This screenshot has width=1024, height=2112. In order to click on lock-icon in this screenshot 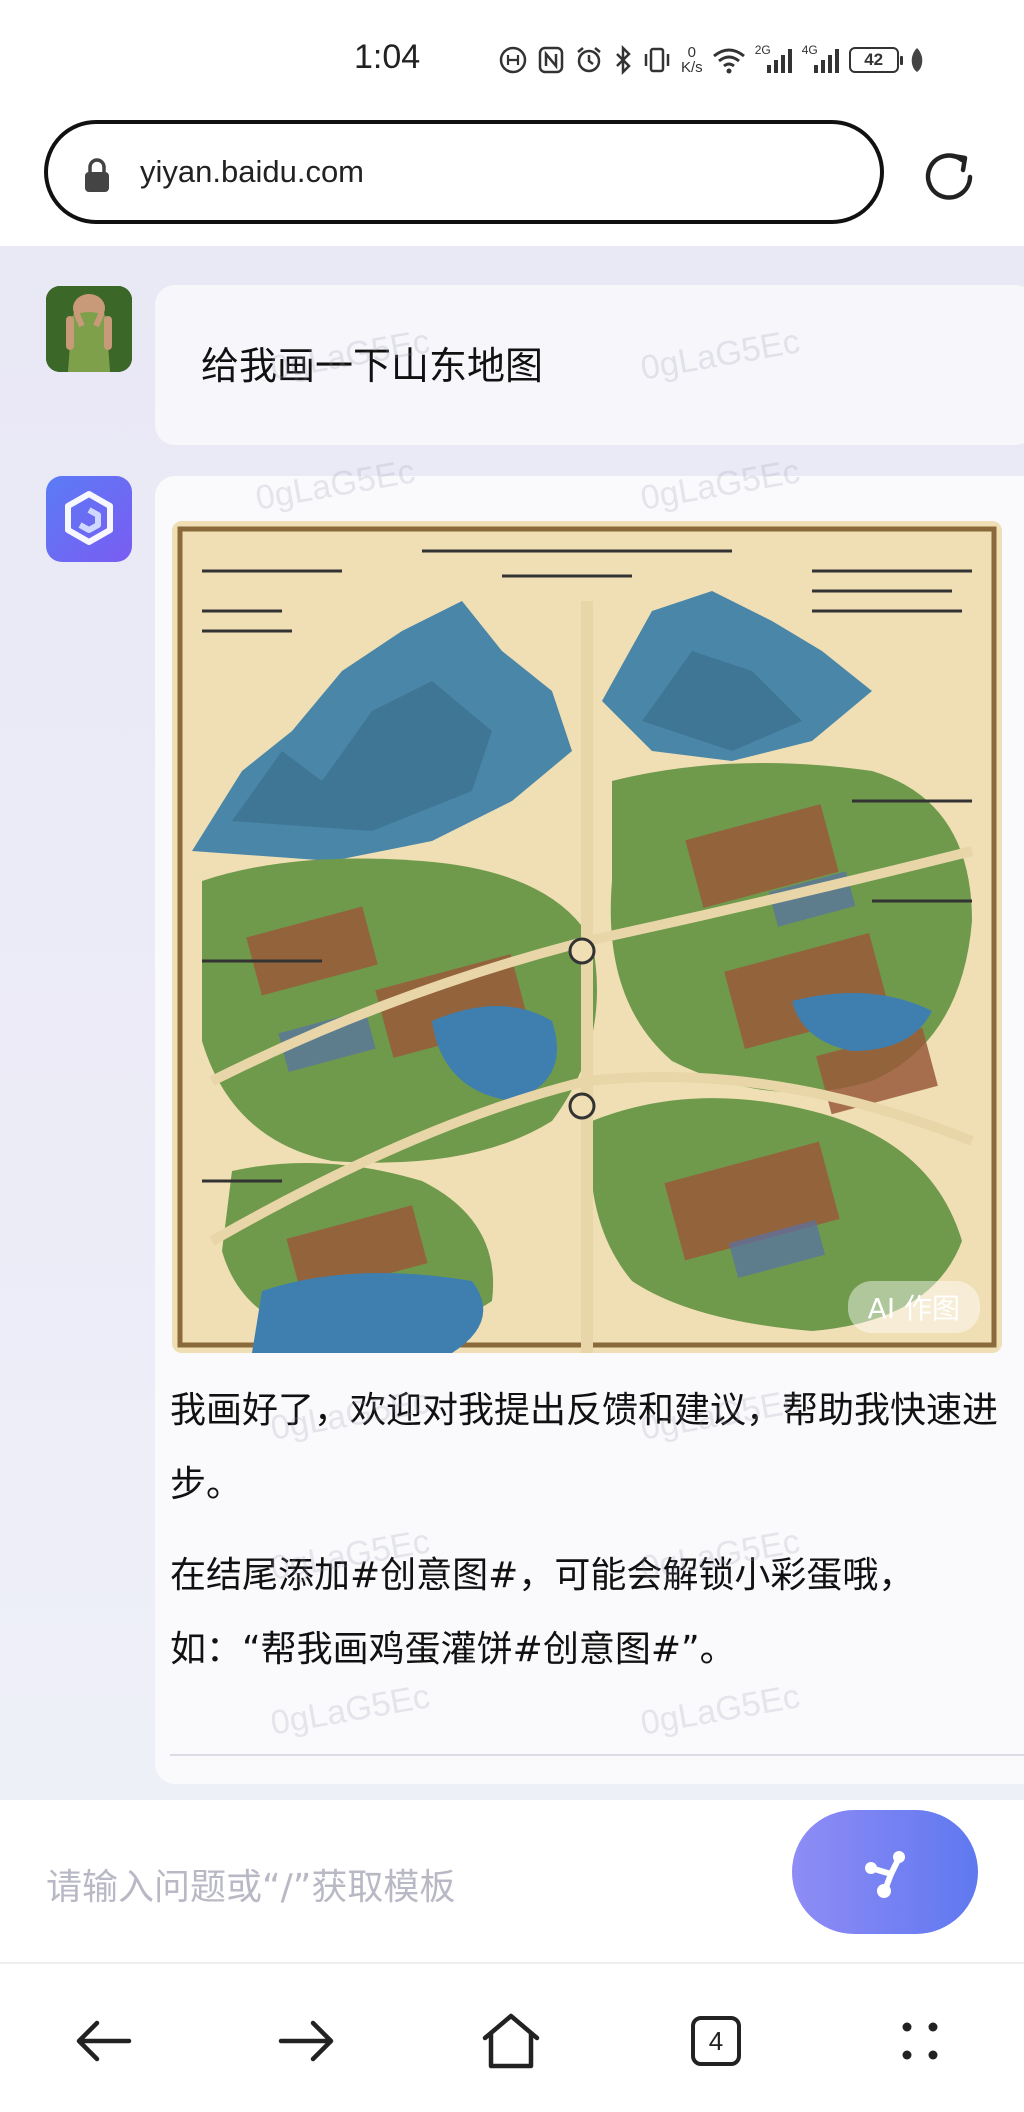, I will do `click(97, 175)`.